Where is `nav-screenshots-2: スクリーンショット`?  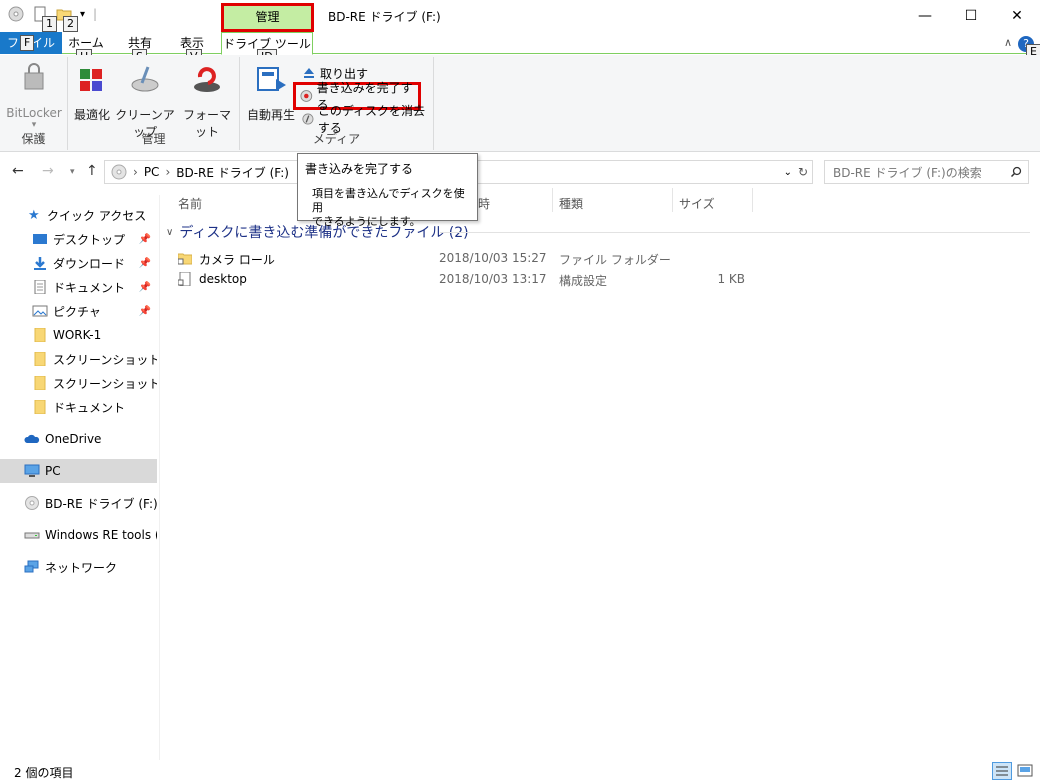 nav-screenshots-2: スクリーンショット is located at coordinates (78, 383).